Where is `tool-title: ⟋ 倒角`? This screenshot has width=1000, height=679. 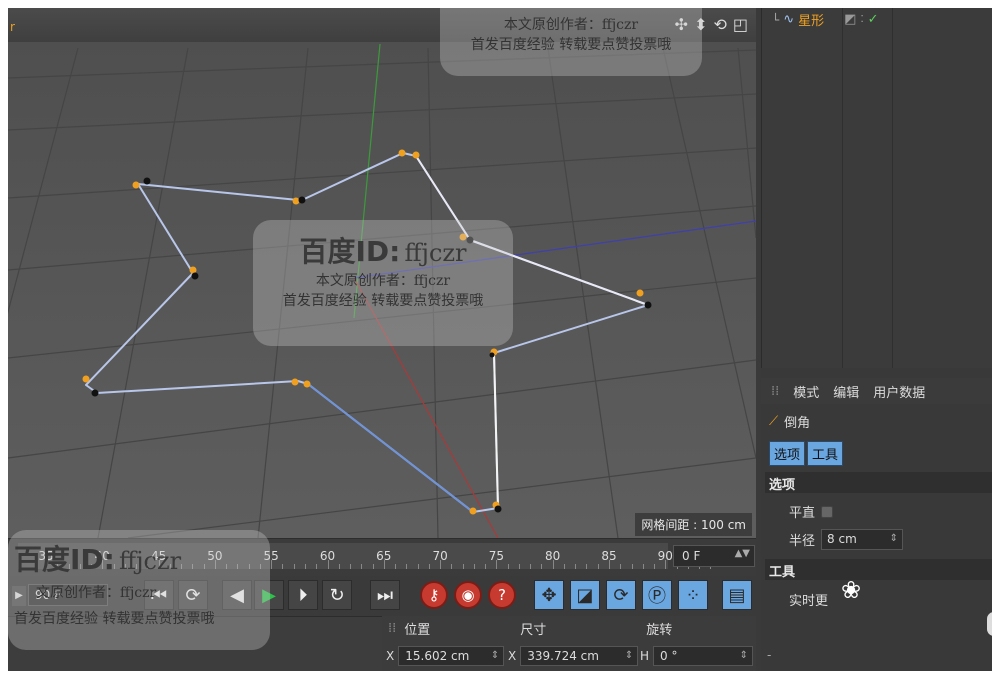
tool-title: ⟋ 倒角 is located at coordinates (789, 421).